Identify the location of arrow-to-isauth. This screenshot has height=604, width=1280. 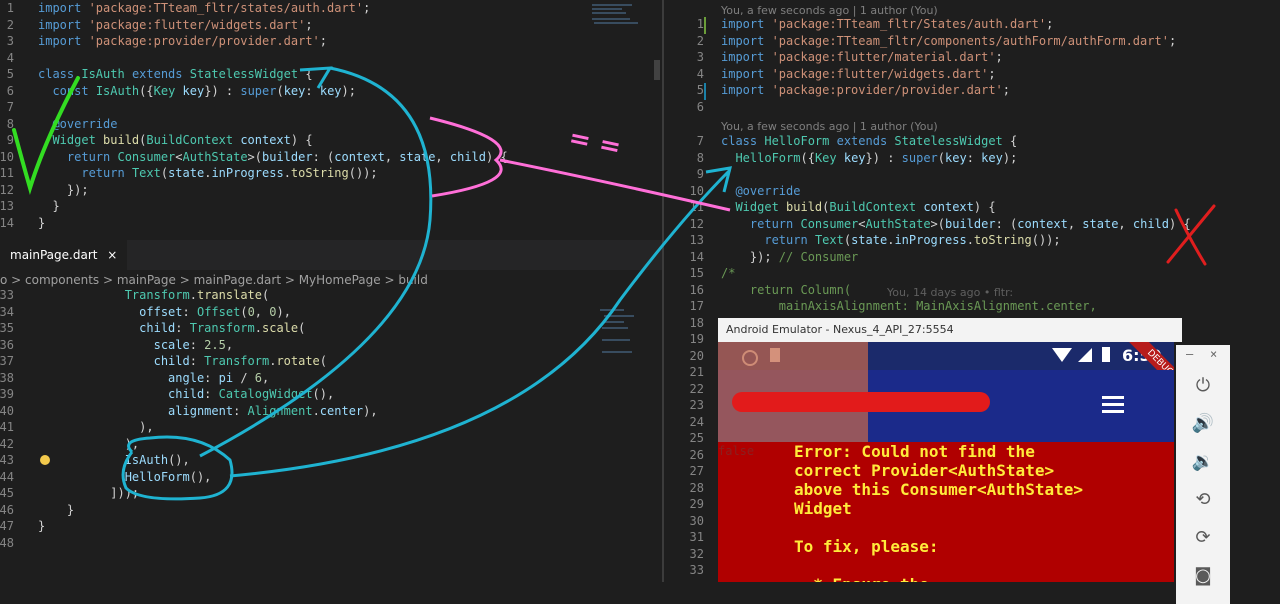
(316, 262).